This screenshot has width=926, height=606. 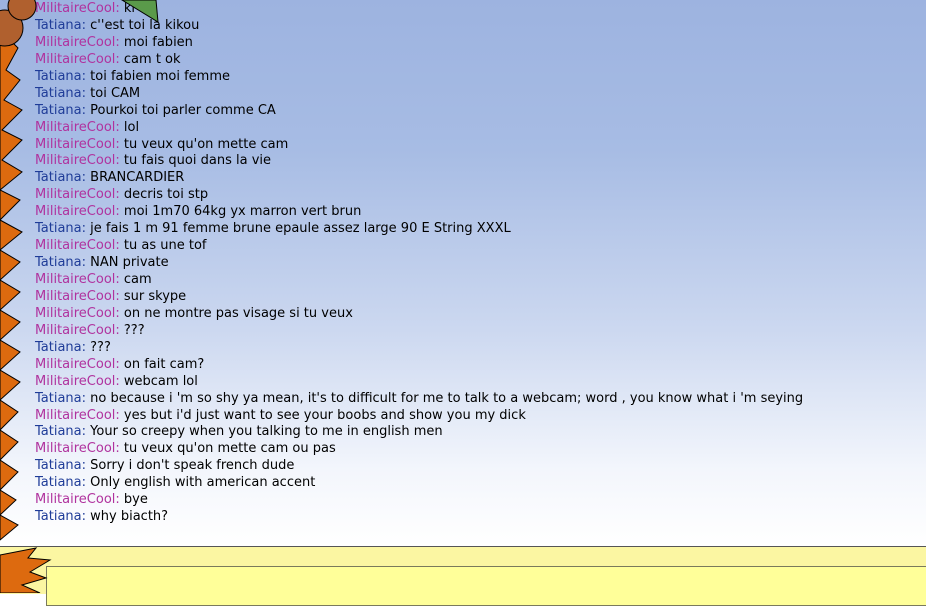 What do you see at coordinates (192, 466) in the screenshot?
I see `message-text: Sorry i don't speak french dude` at bounding box center [192, 466].